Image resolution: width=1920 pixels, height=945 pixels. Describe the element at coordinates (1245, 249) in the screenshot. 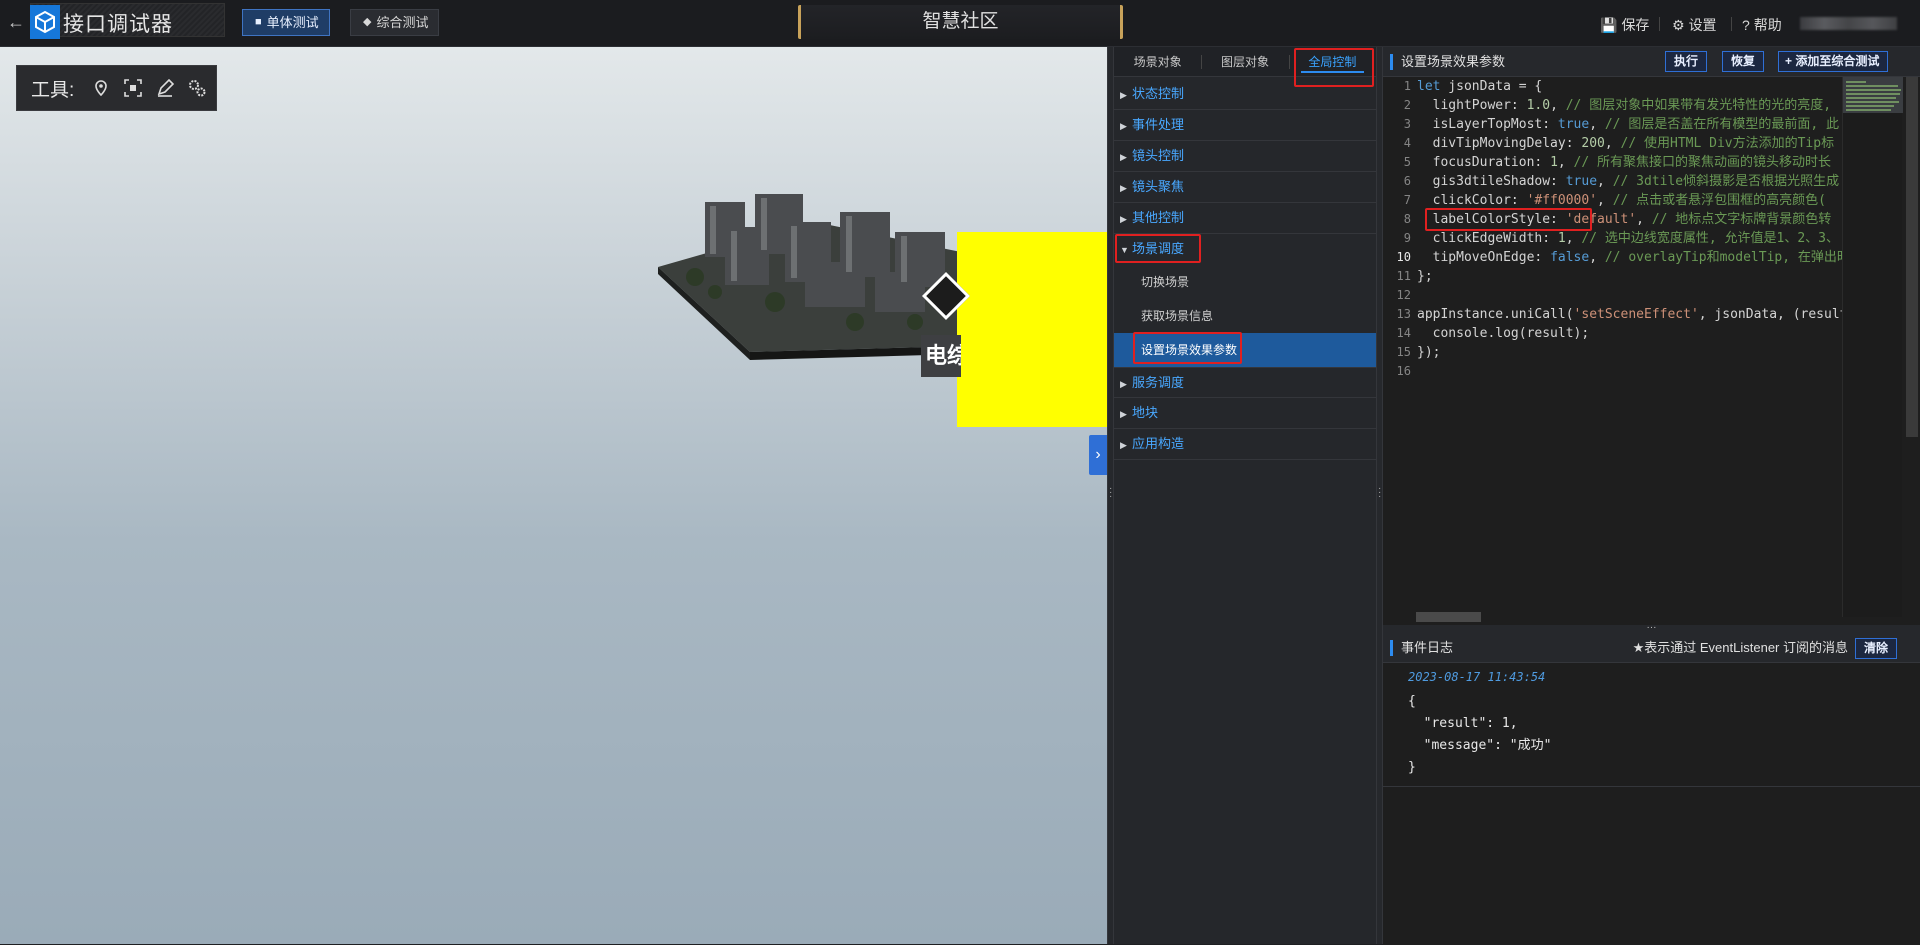

I see `tree-item-scene-dispatch: ▼ 场景调度` at that location.